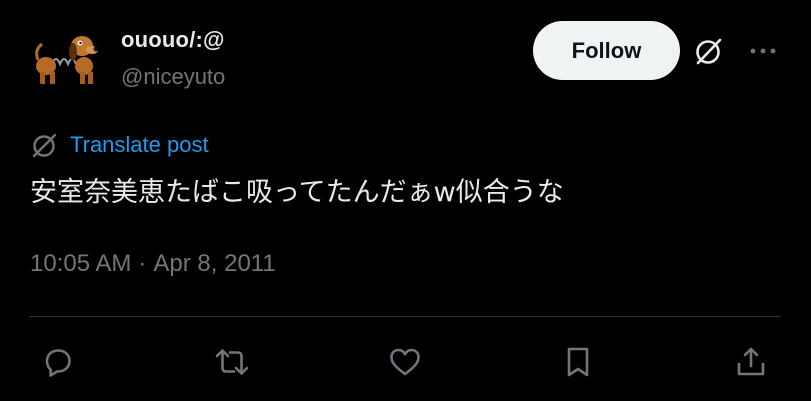  I want to click on reply-button, so click(58, 362).